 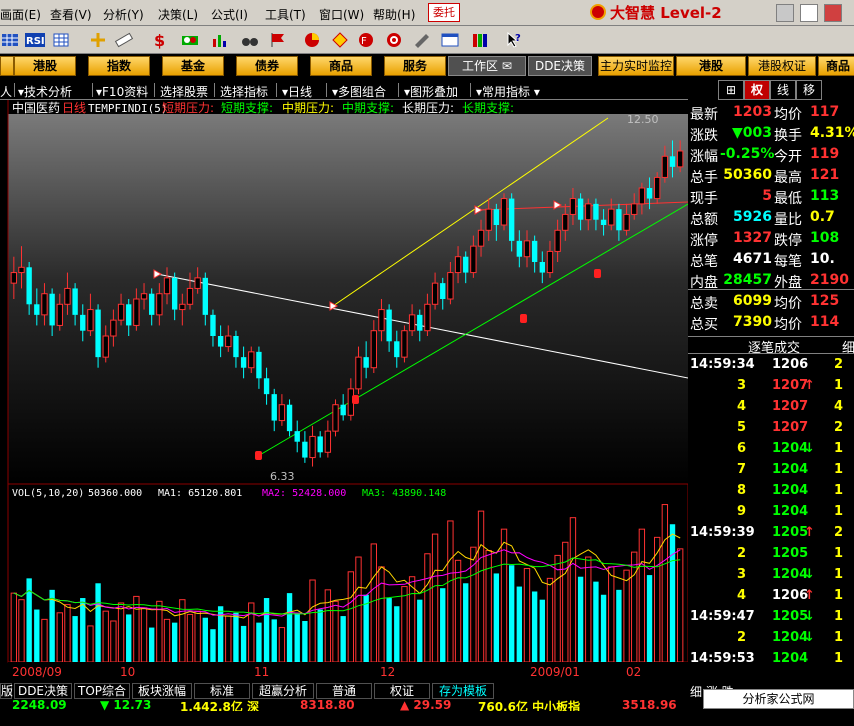 What do you see at coordinates (43, 691) in the screenshot?
I see `bottom-tab-dde: DDE决策` at bounding box center [43, 691].